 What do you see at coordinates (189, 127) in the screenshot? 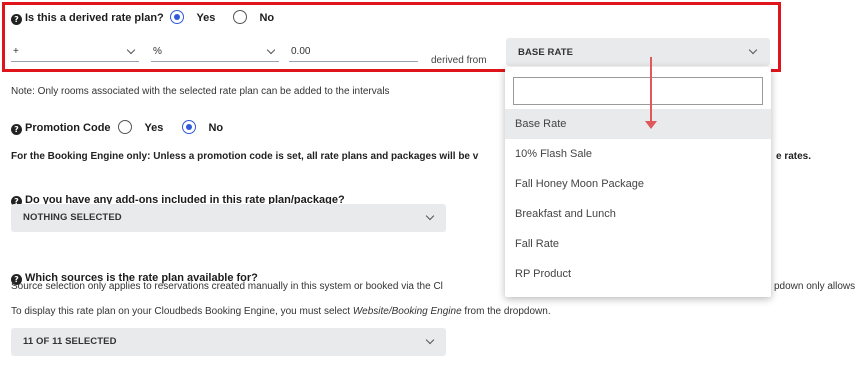
I see `promotion-no-radio` at bounding box center [189, 127].